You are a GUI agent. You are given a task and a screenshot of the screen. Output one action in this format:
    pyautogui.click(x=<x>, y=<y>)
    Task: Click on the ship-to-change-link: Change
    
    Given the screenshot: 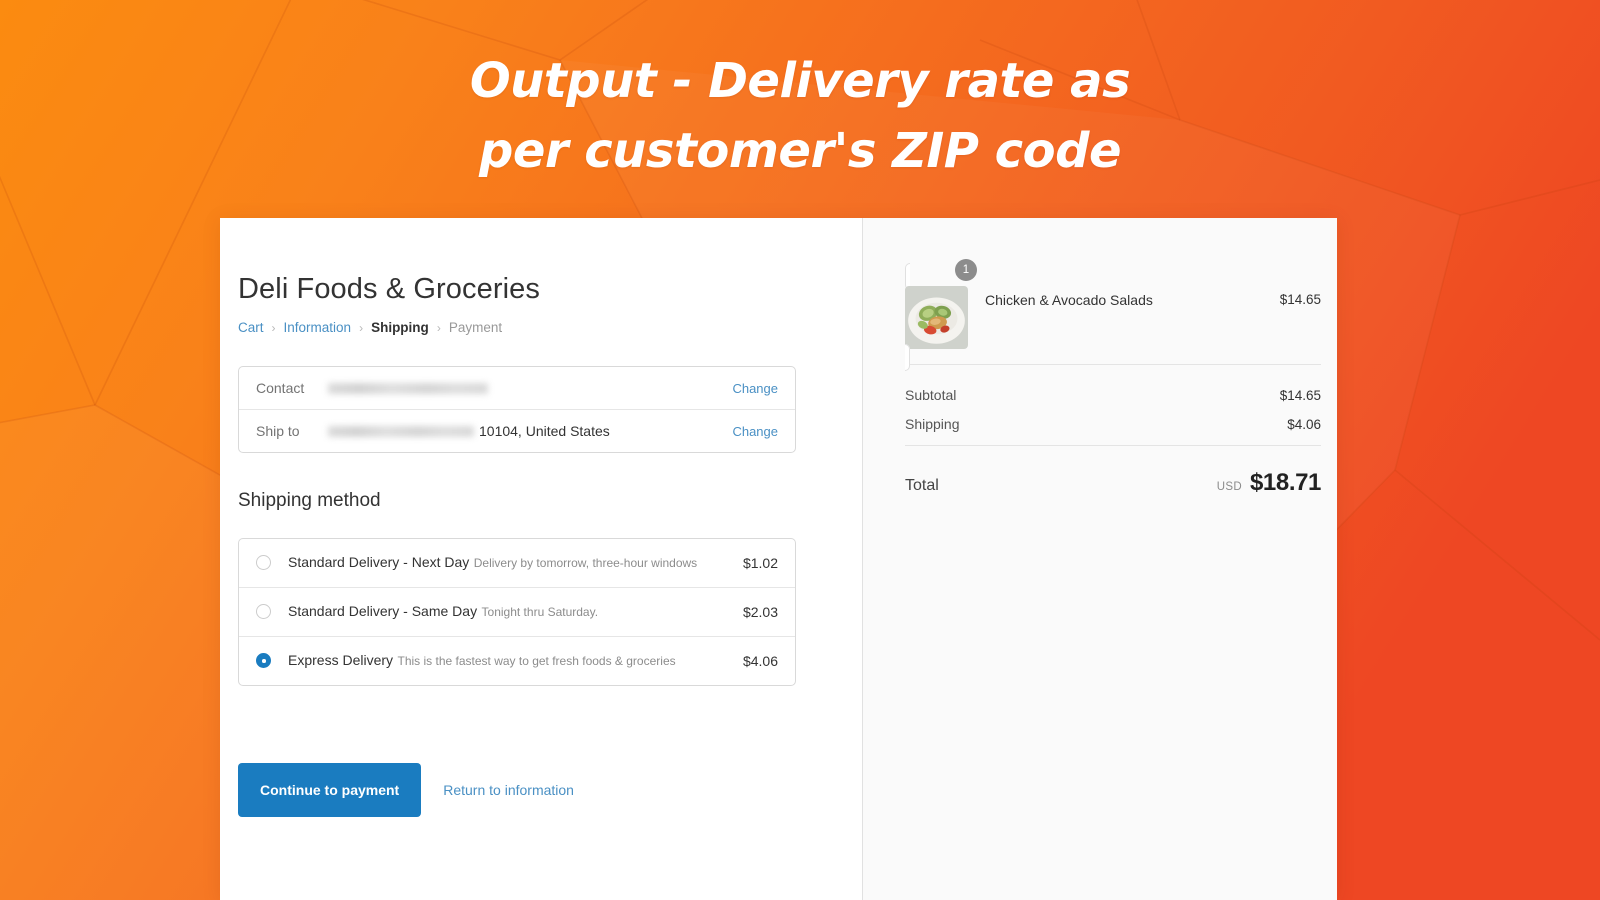 What is the action you would take?
    pyautogui.click(x=755, y=431)
    